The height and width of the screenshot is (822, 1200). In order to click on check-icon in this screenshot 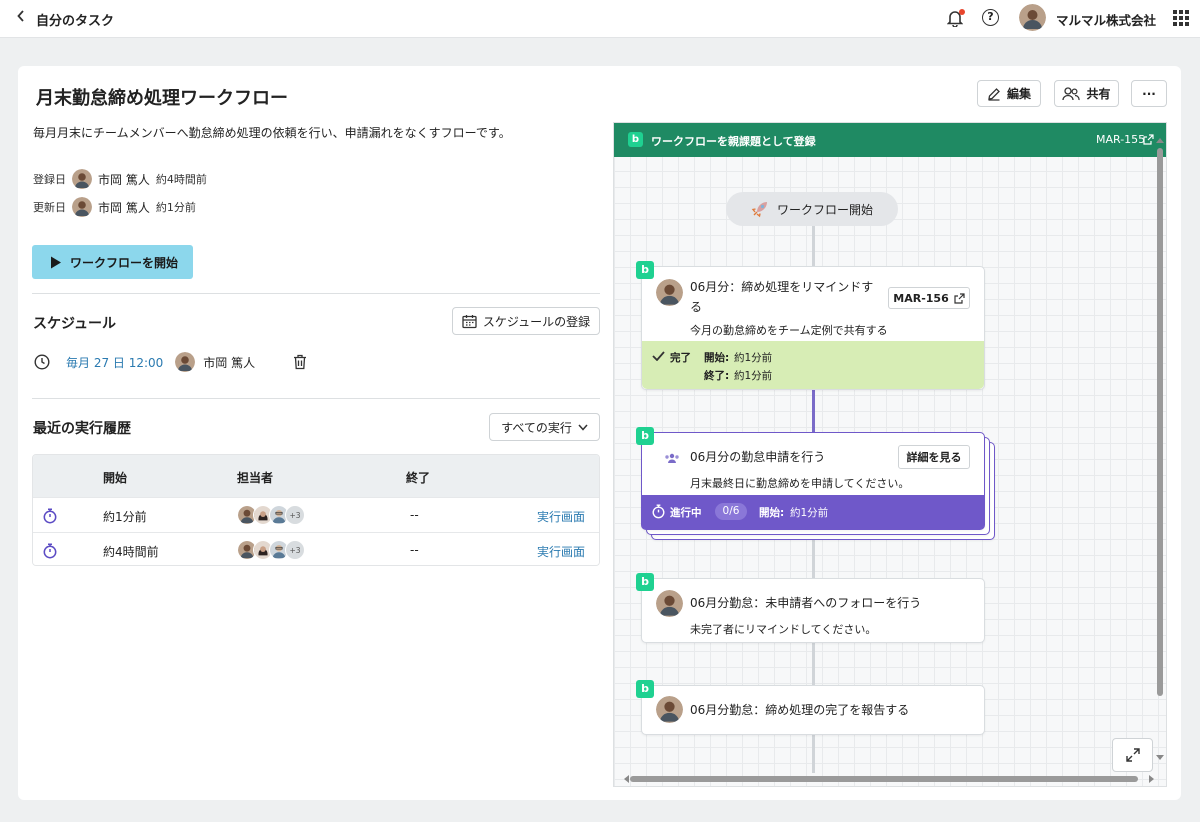, I will do `click(658, 356)`.